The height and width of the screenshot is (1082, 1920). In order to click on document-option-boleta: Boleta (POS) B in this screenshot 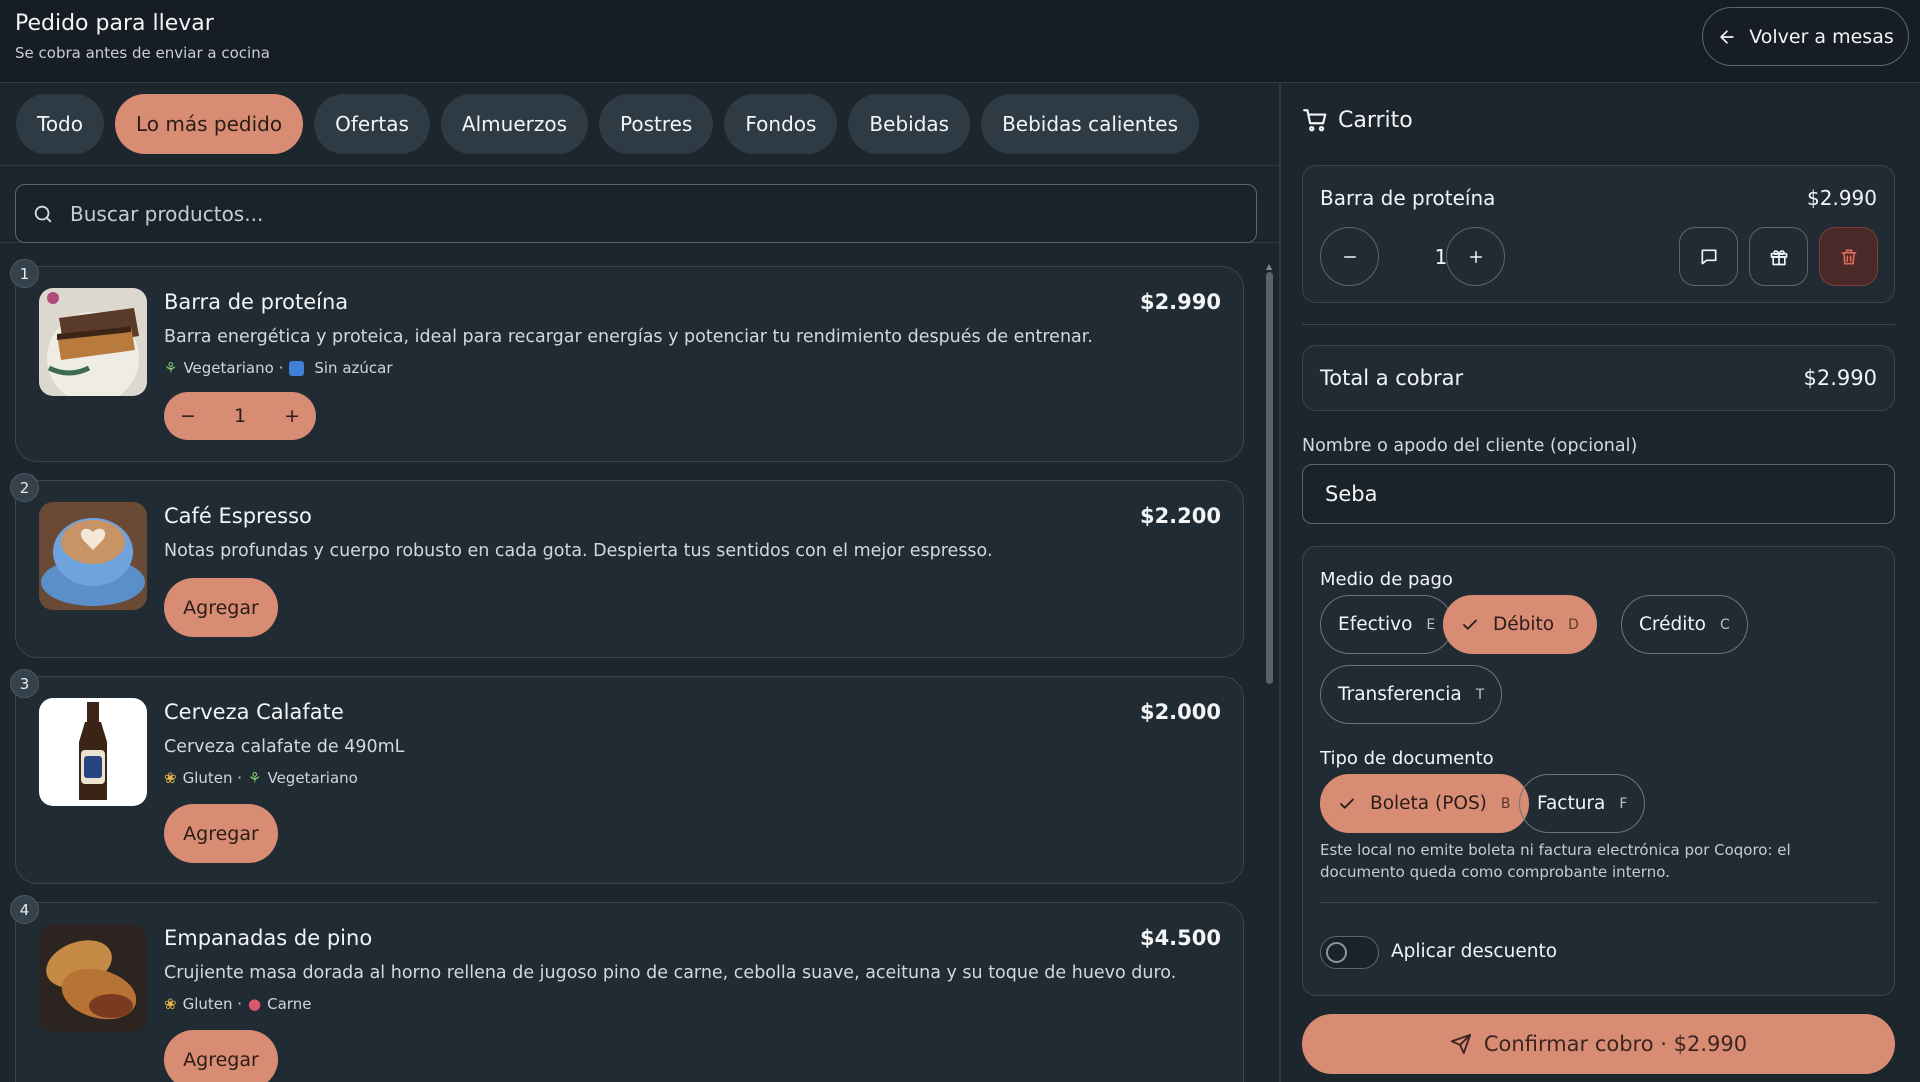, I will do `click(1424, 803)`.